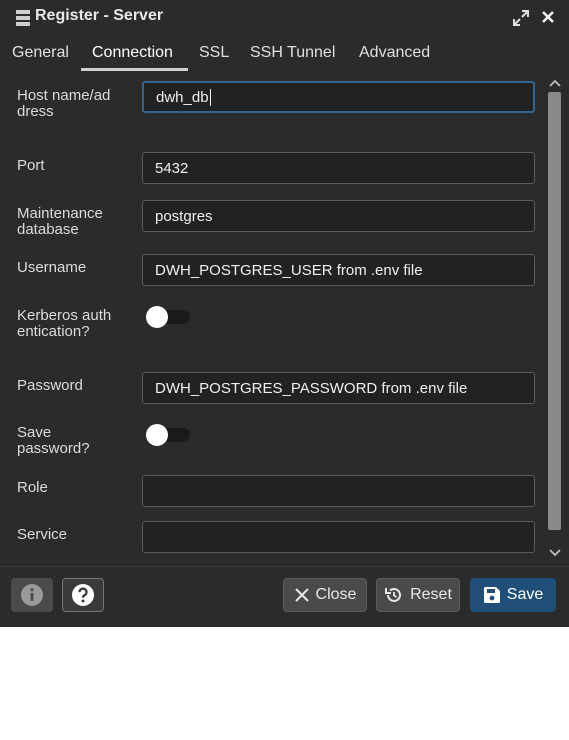 This screenshot has width=569, height=740. I want to click on expand-icon, so click(521, 18).